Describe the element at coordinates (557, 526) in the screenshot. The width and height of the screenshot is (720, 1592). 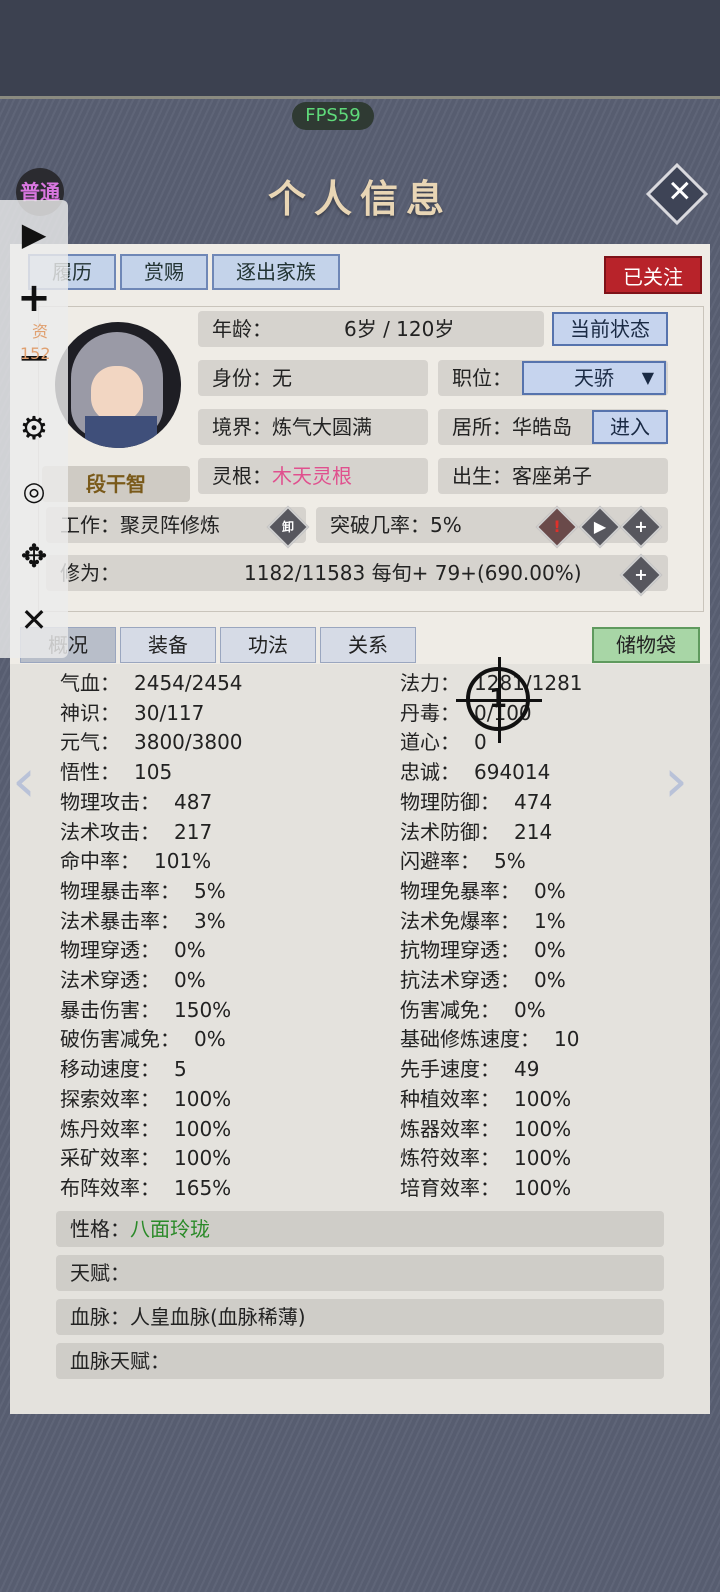
I see `exclamation-icon: !` at that location.